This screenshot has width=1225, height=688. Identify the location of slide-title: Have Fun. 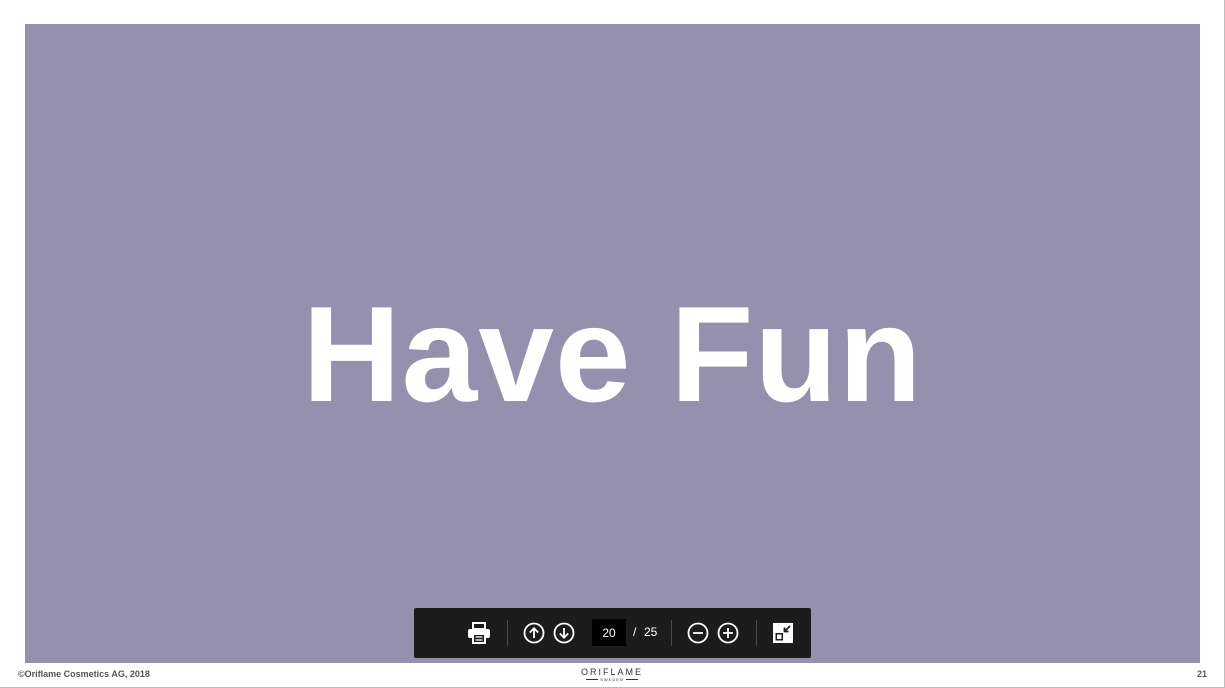
(612, 354).